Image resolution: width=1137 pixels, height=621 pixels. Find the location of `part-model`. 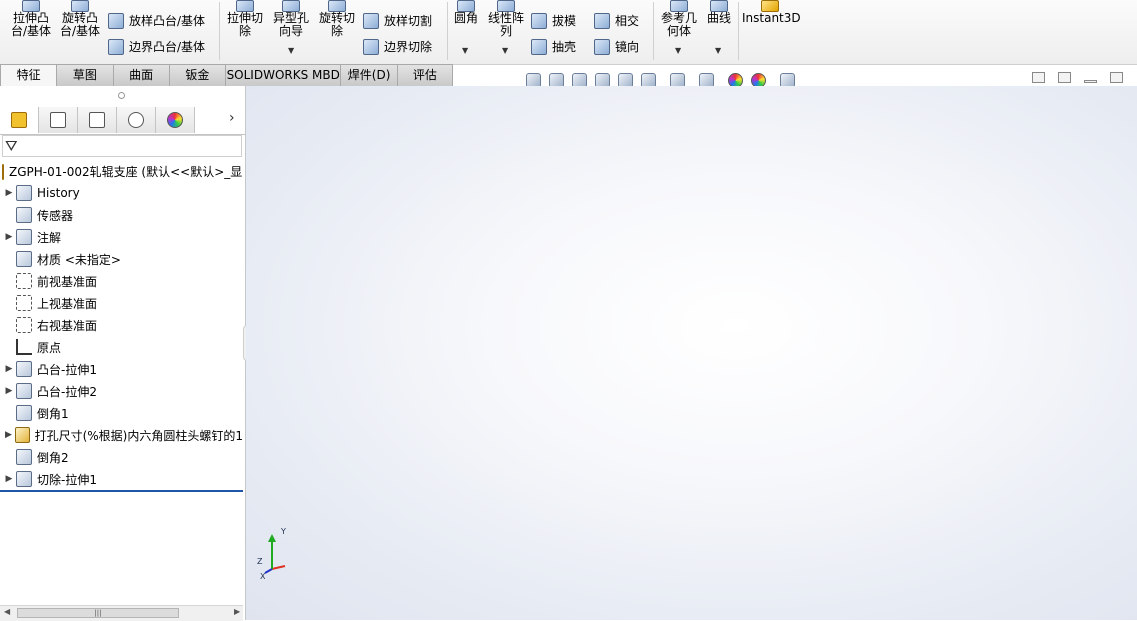

part-model is located at coordinates (646, 394).